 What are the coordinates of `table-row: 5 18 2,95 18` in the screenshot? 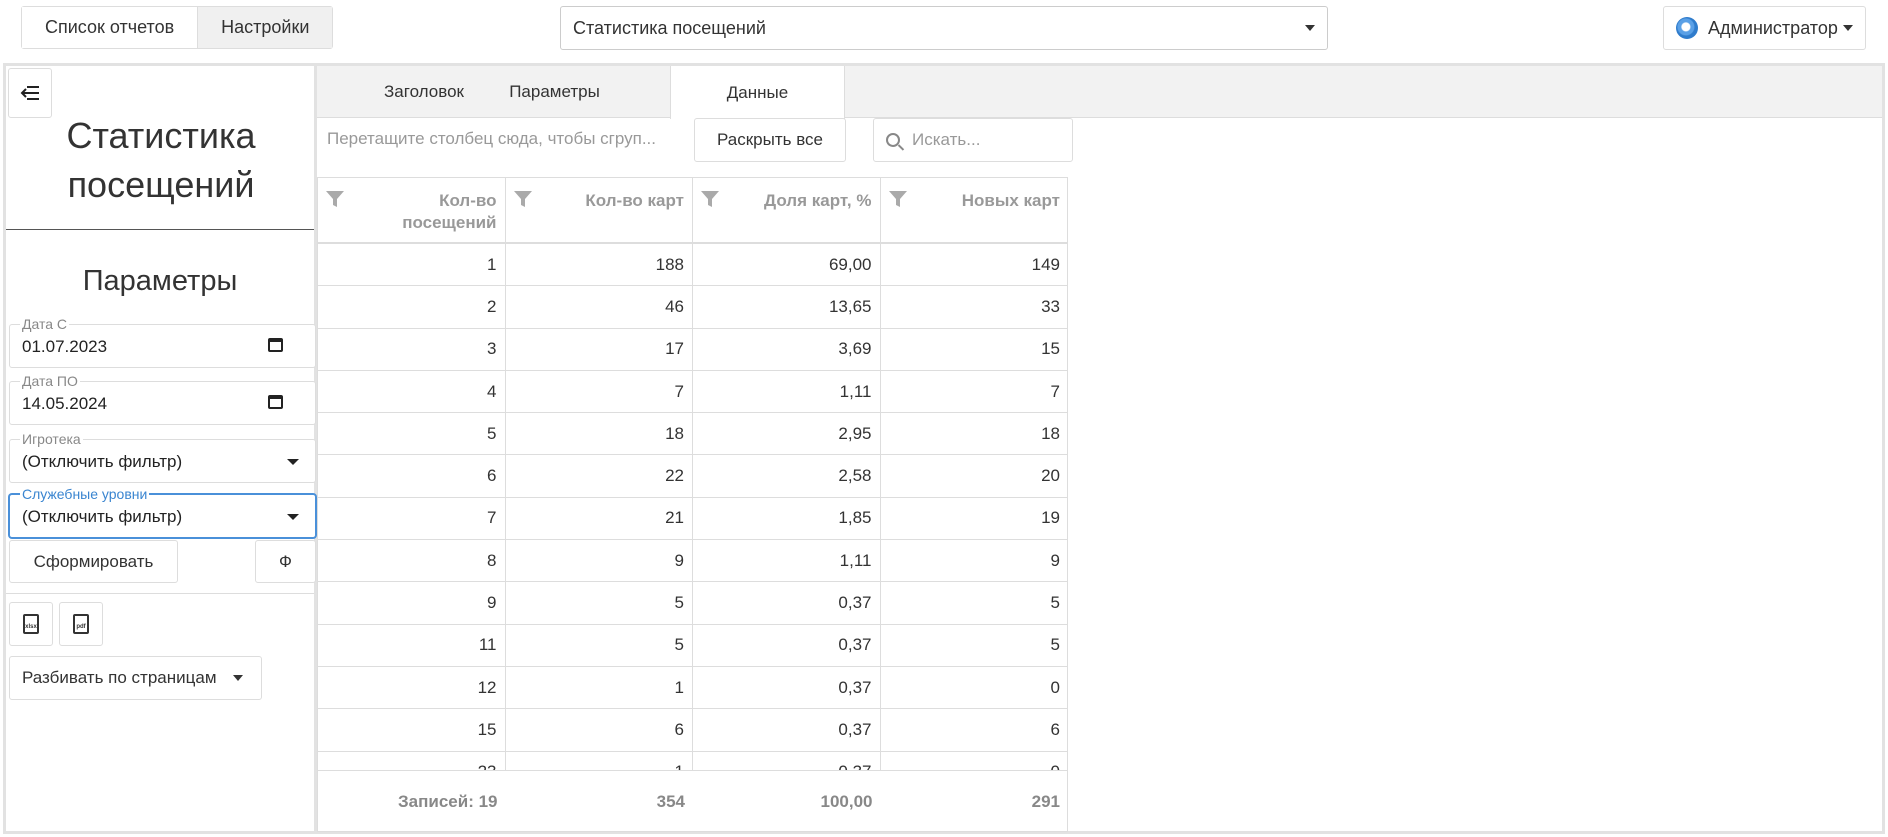 It's located at (692, 434).